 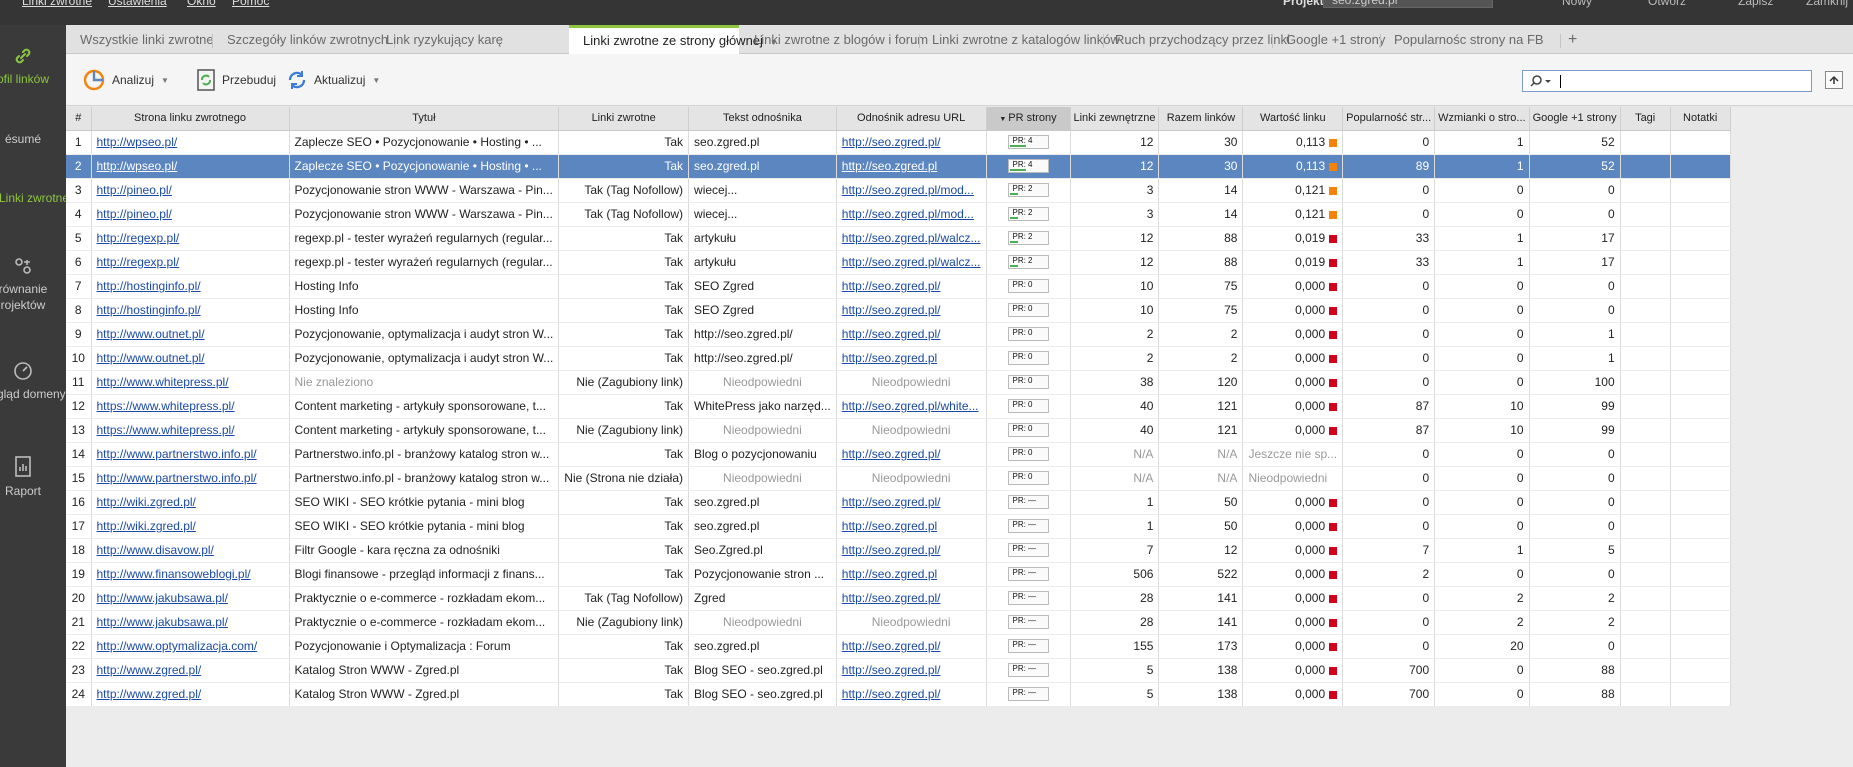 I want to click on menu-linki-zwrotne: Linki zwrotne, so click(x=57, y=4).